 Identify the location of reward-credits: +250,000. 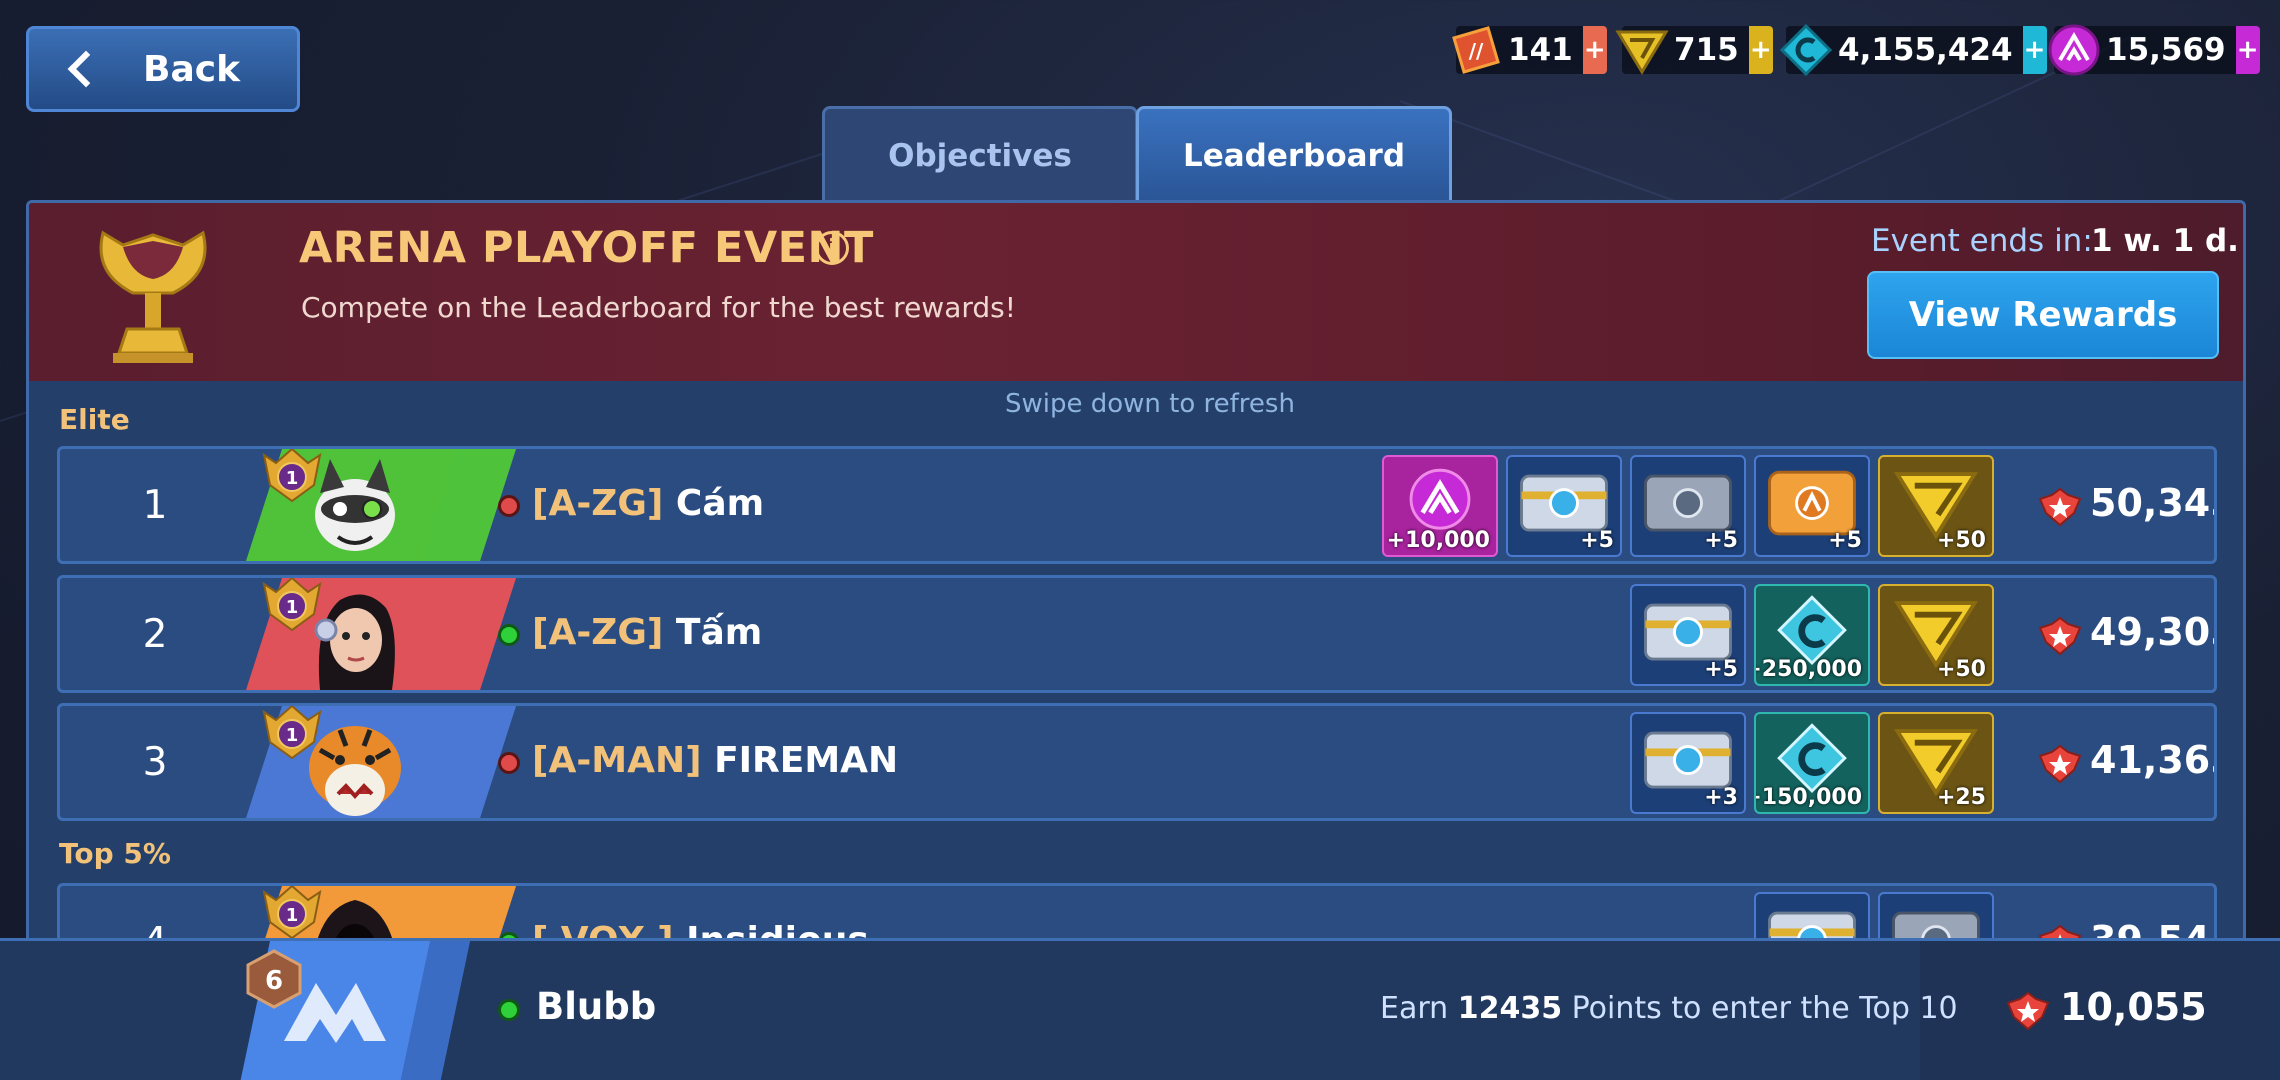
(1812, 635).